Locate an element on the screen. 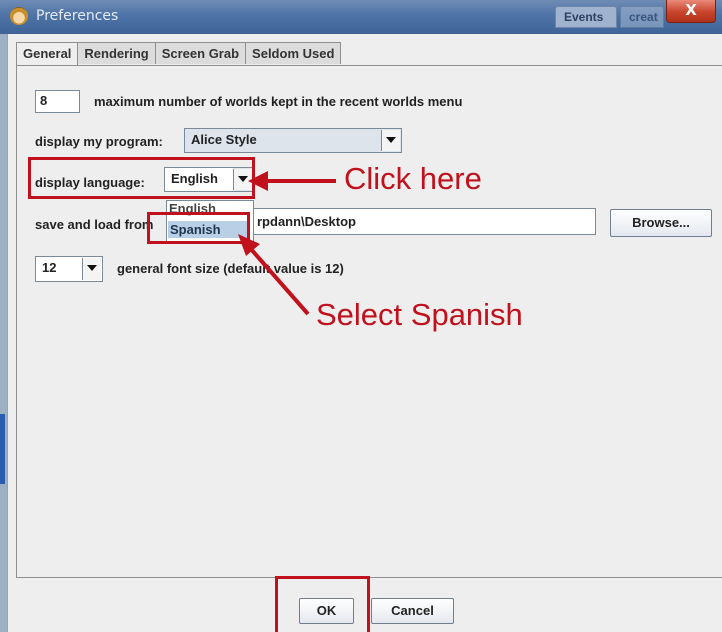 This screenshot has width=722, height=632. arrow-click-here-head is located at coordinates (258, 181).